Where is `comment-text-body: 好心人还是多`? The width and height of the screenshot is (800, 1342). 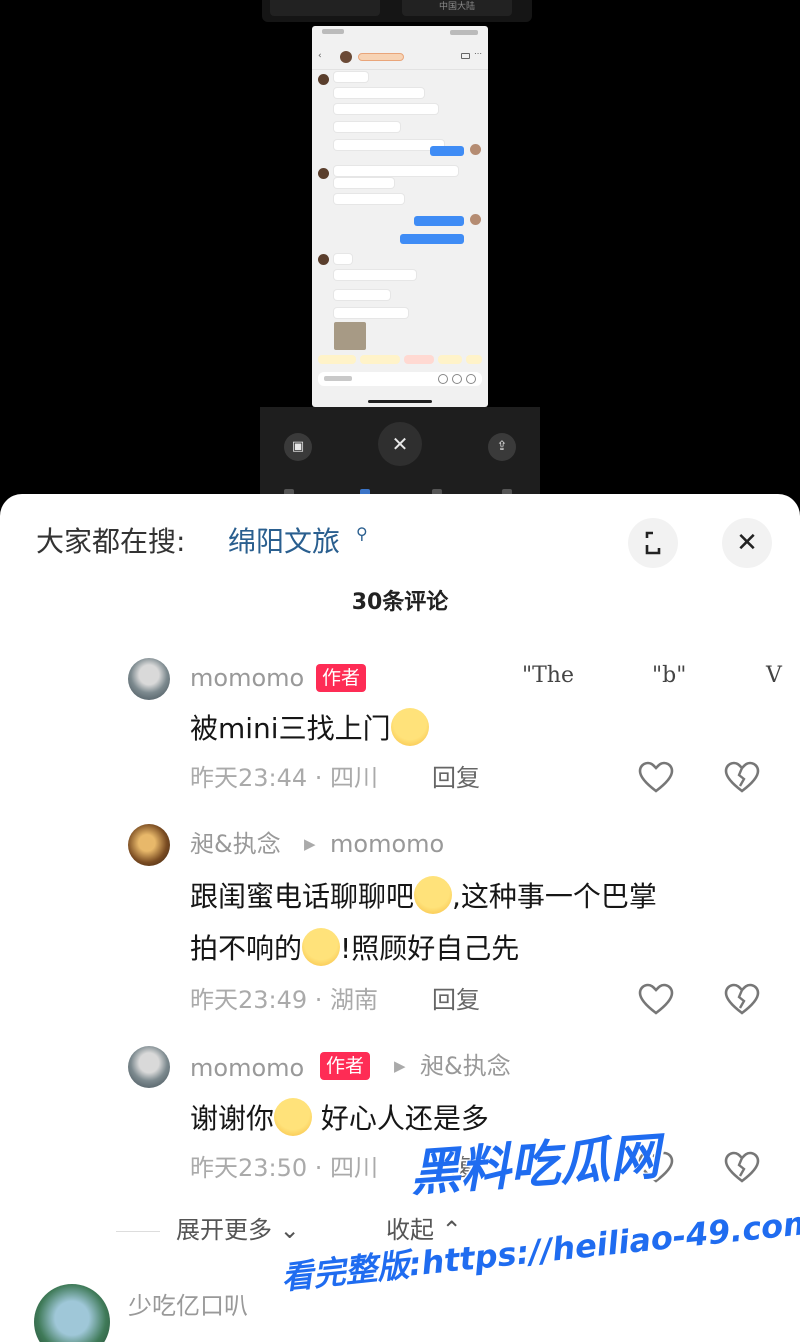
comment-text-body: 好心人还是多 is located at coordinates (400, 1118).